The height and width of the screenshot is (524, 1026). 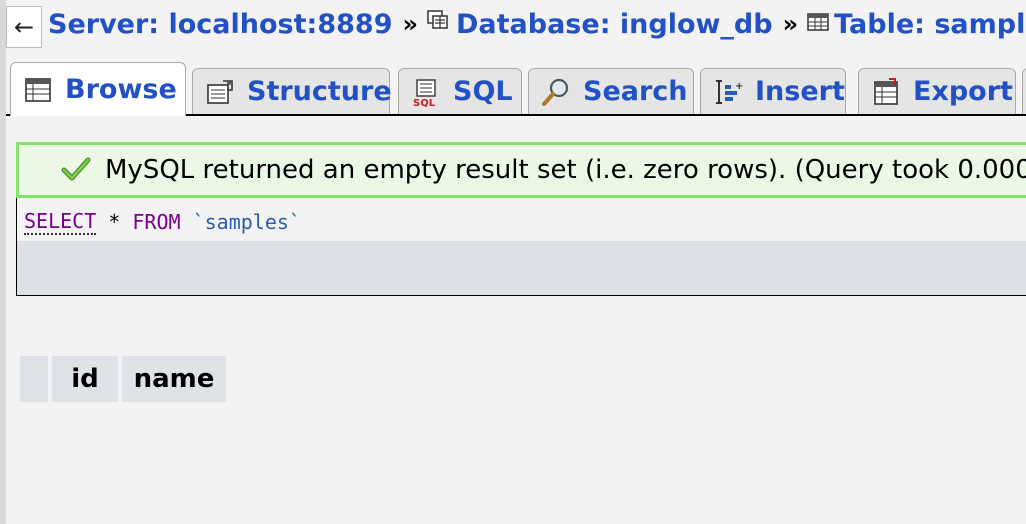 I want to click on tab-label: Insert, so click(x=800, y=91).